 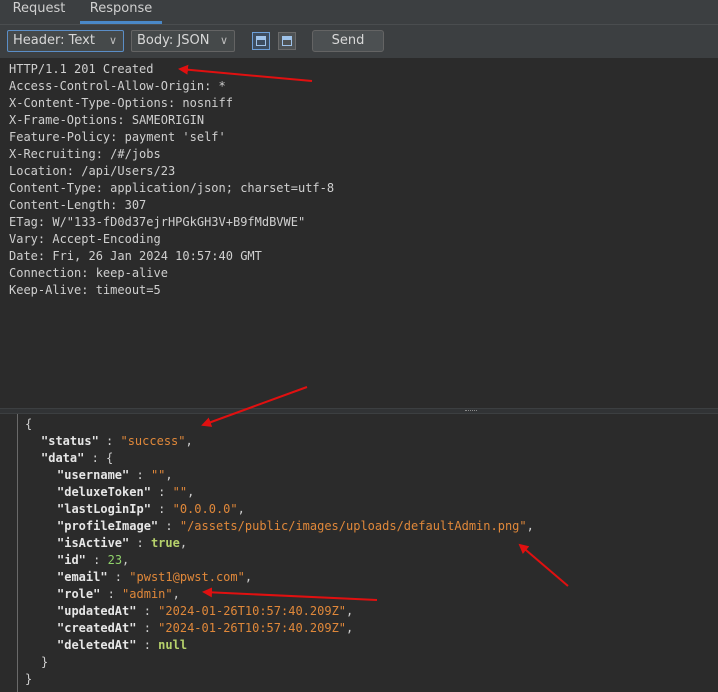 What do you see at coordinates (173, 40) in the screenshot?
I see `body-format-label: Body: JSON` at bounding box center [173, 40].